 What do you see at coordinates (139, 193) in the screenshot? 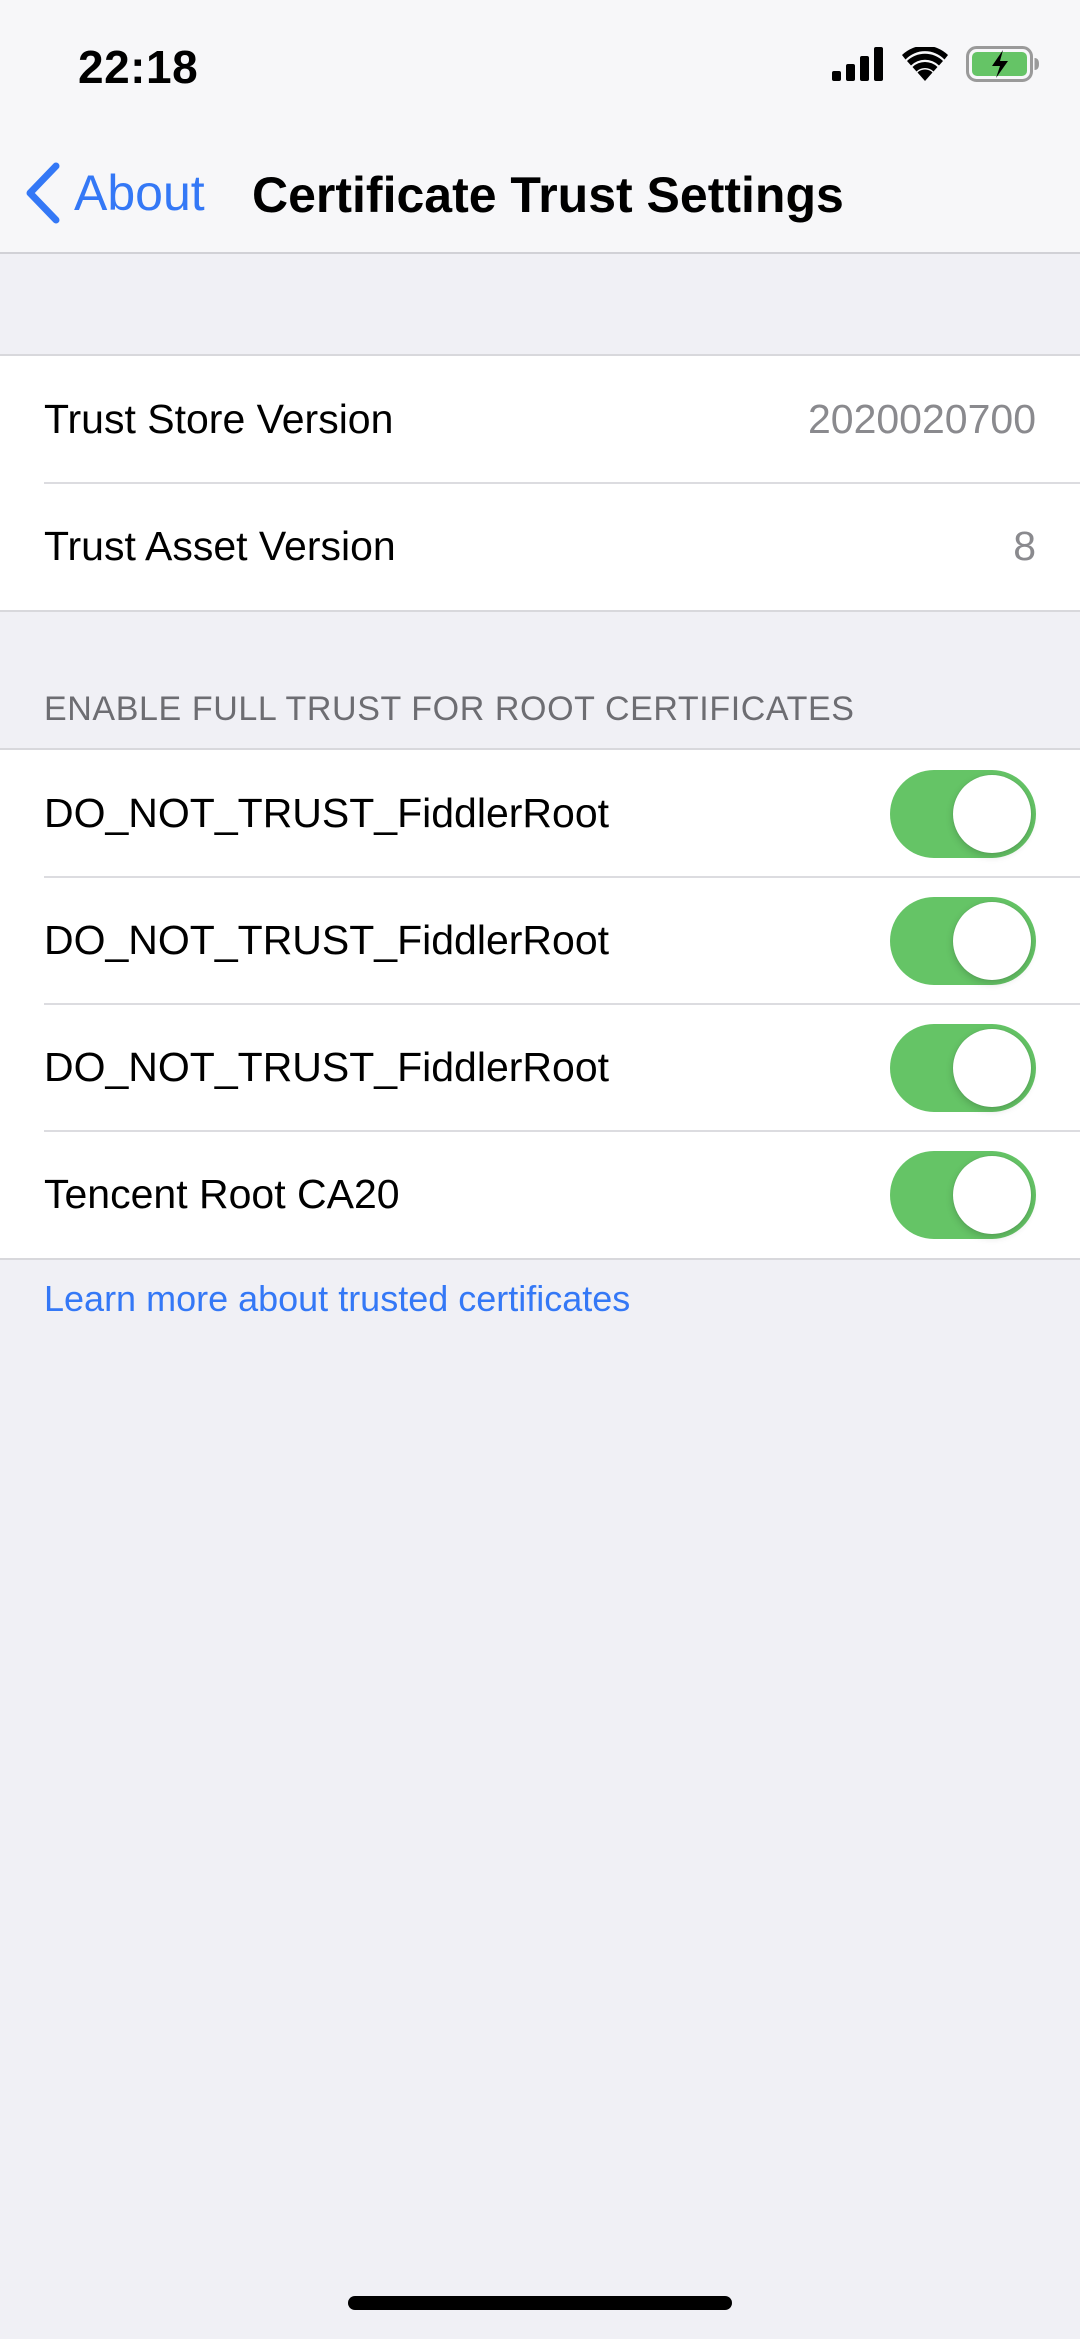
I see `back-label: About` at bounding box center [139, 193].